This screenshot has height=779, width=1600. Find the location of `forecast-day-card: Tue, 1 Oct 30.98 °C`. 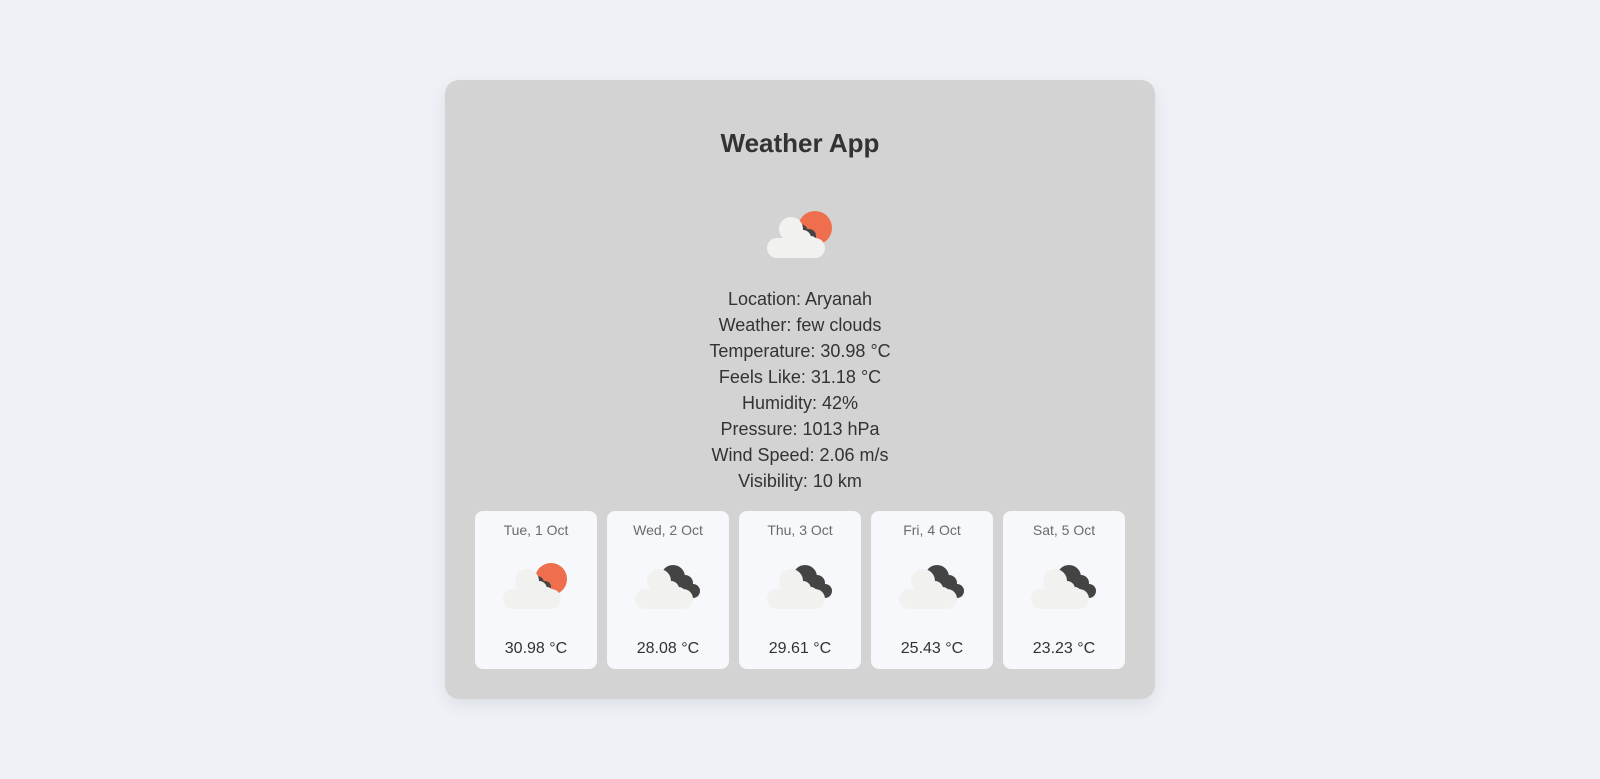

forecast-day-card: Tue, 1 Oct 30.98 °C is located at coordinates (536, 590).